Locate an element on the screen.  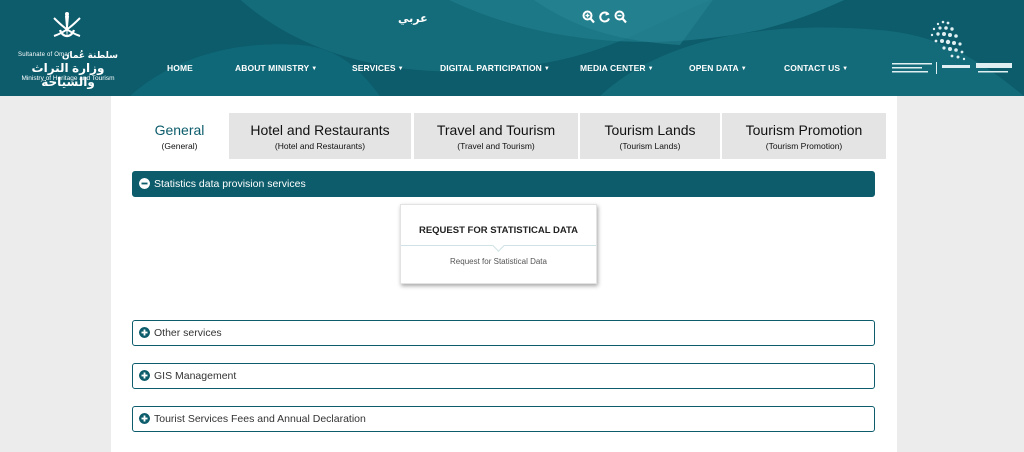
nav-services: SERVICES ▼ is located at coordinates (378, 68).